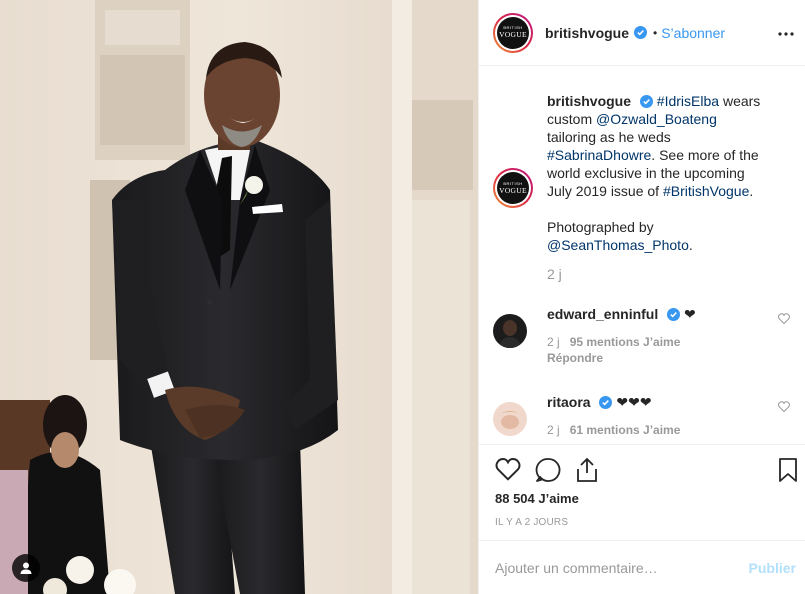  I want to click on caption-time: 2 j, so click(654, 274).